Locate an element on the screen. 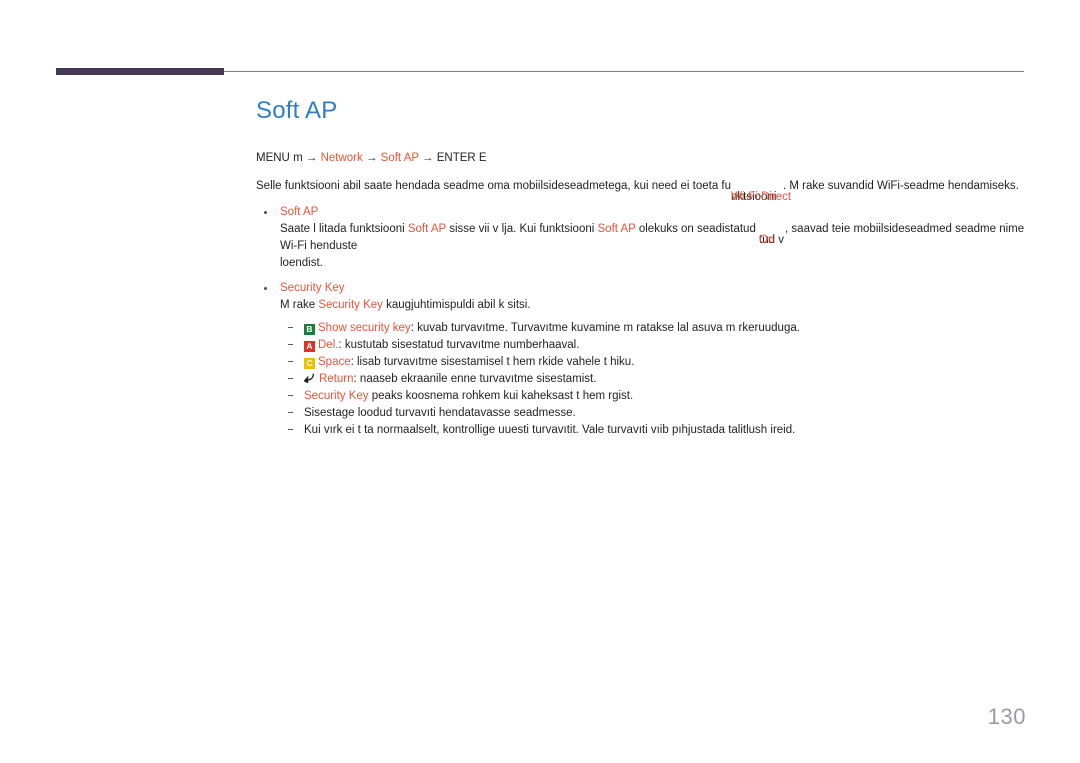 Image resolution: width=1080 pixels, height=763 pixels. body-text-3: olekuks on seadistatud is located at coordinates (697, 229).